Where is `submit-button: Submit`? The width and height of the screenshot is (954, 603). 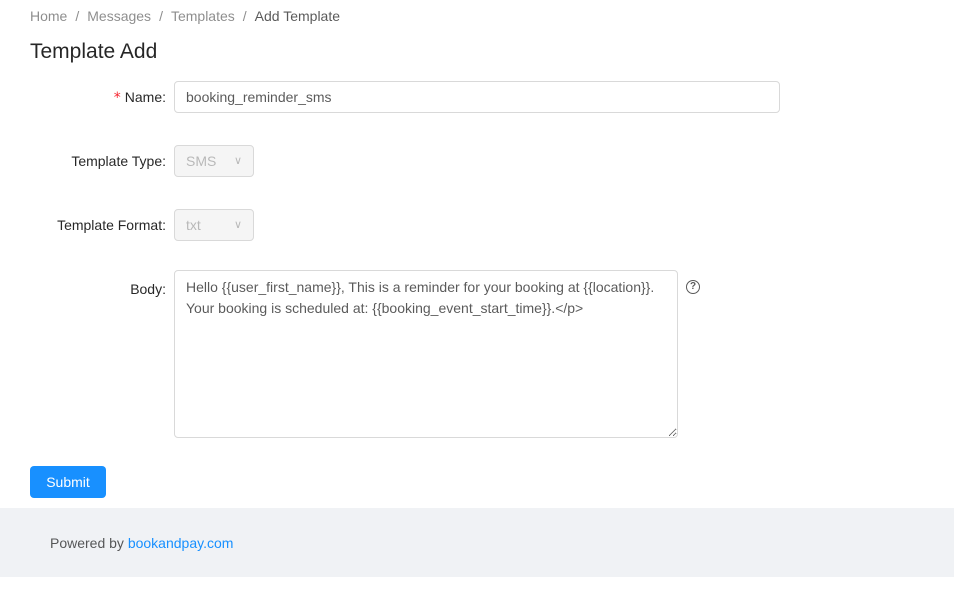
submit-button: Submit is located at coordinates (68, 482).